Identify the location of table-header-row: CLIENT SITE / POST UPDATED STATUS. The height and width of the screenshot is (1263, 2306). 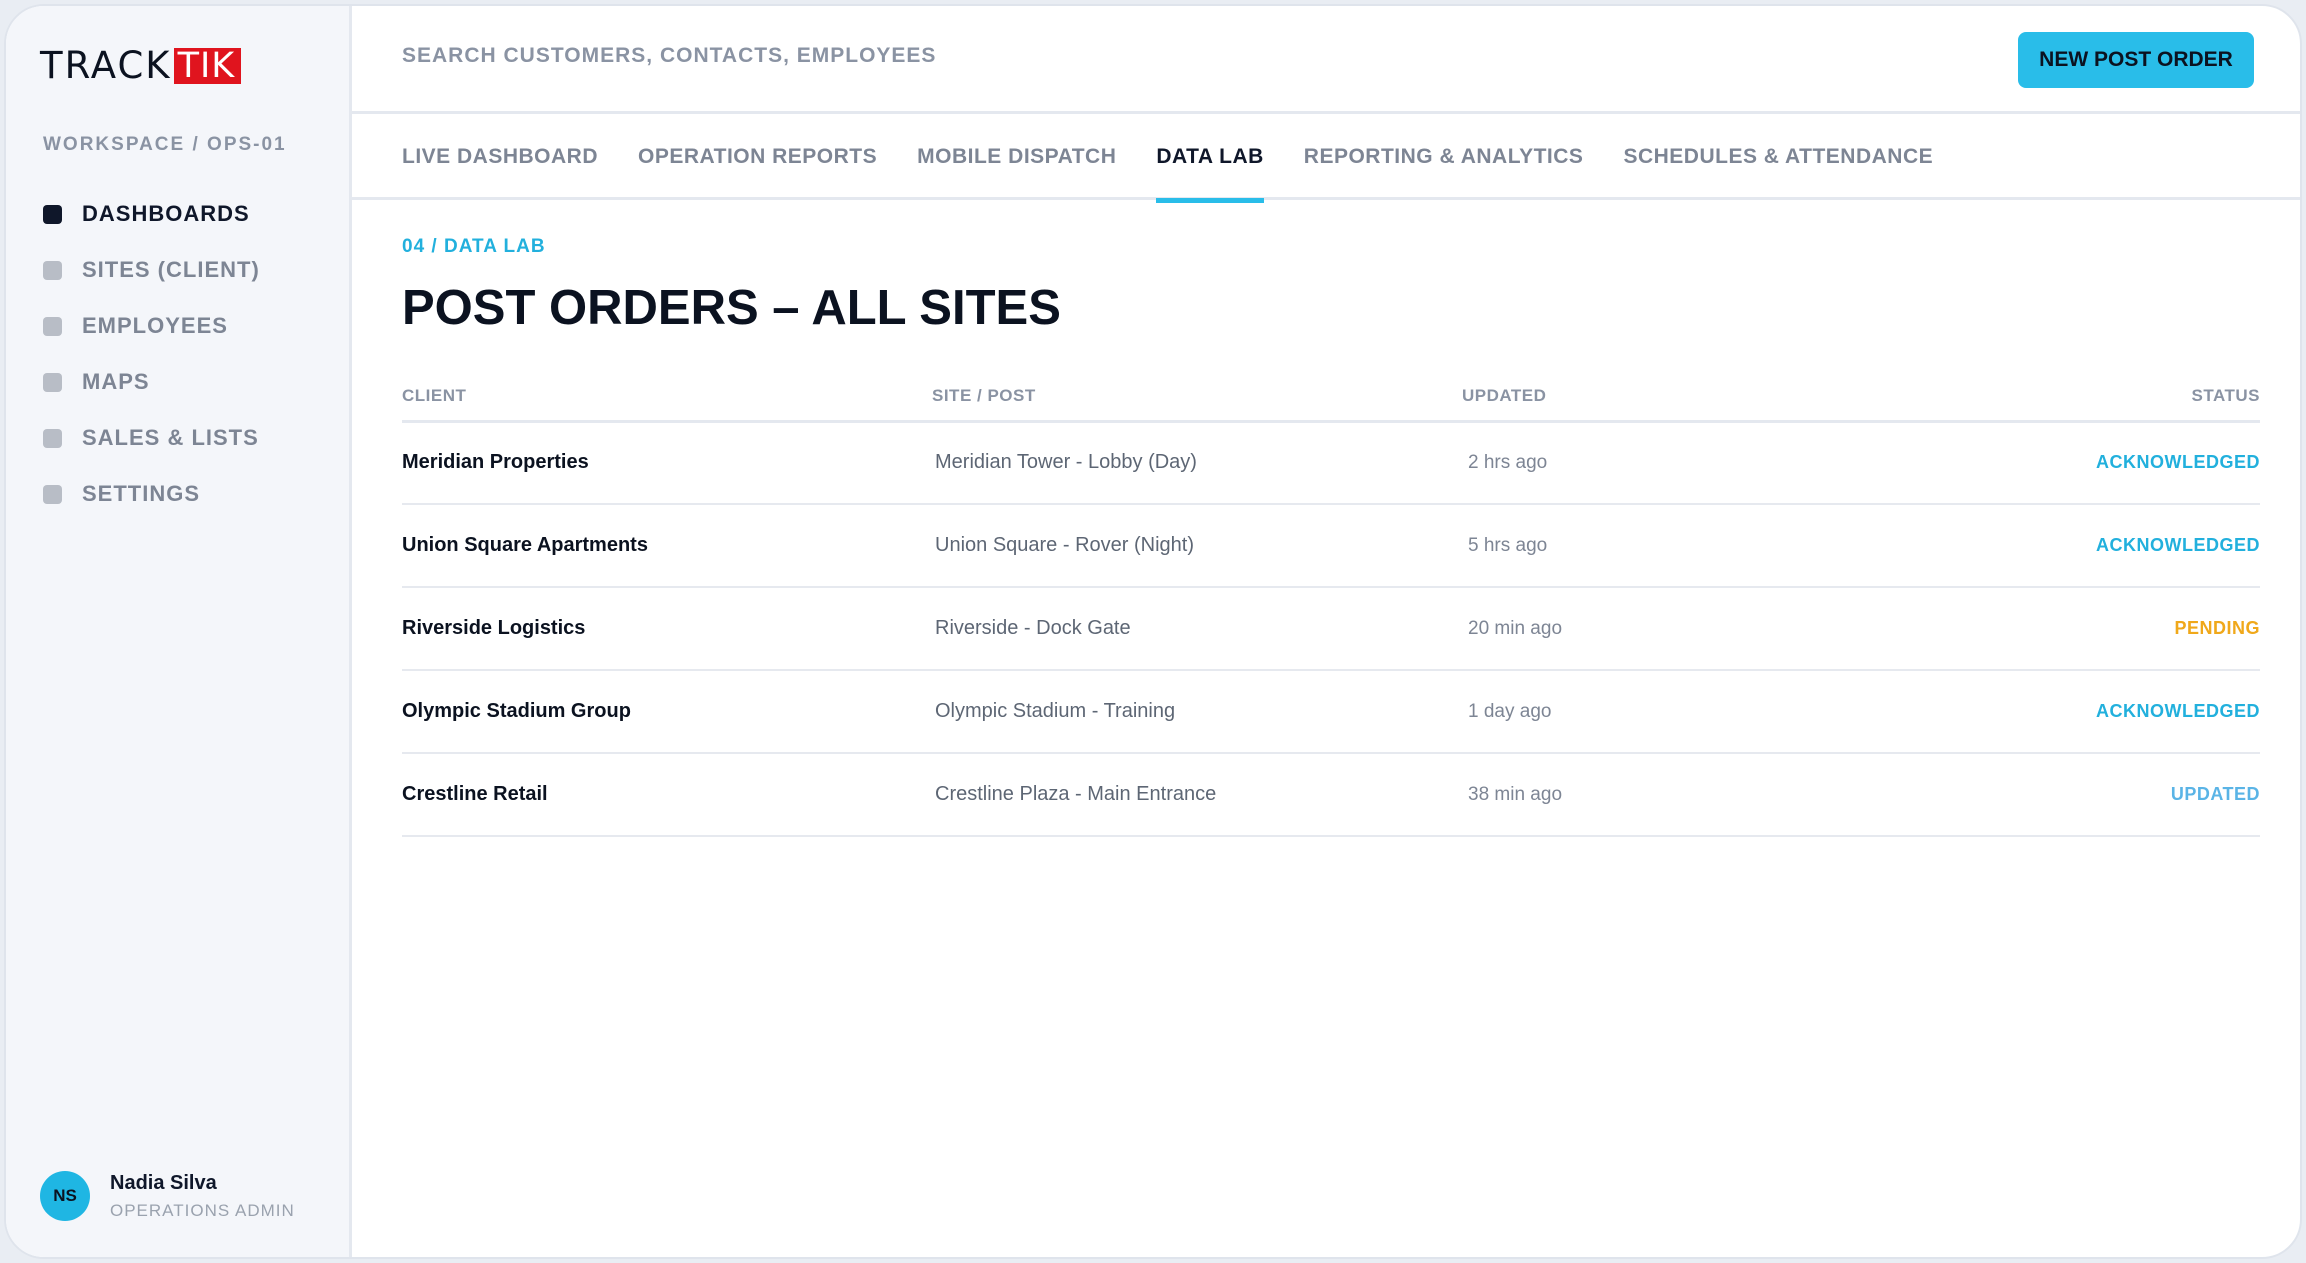
(1331, 404).